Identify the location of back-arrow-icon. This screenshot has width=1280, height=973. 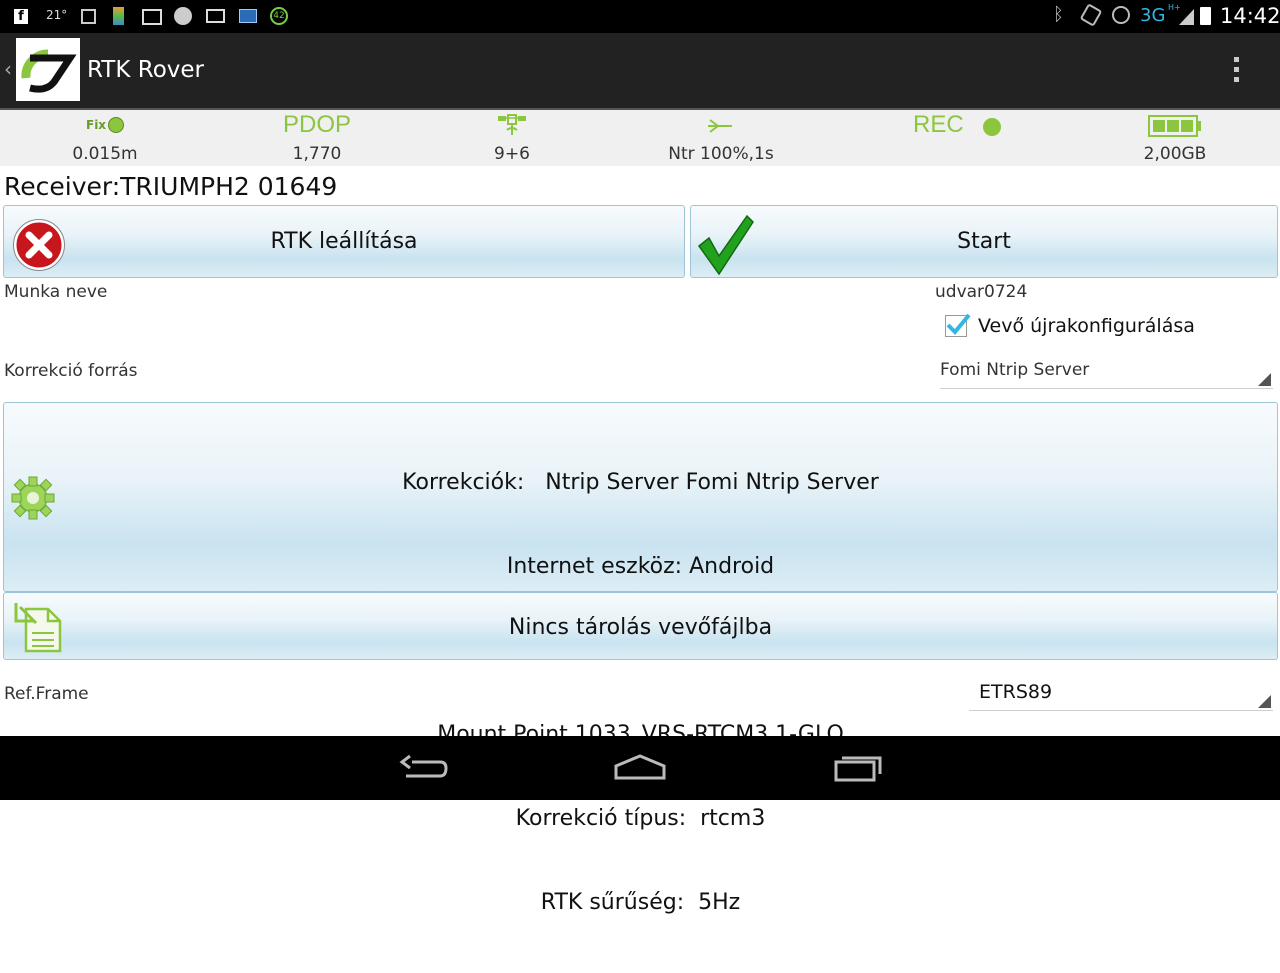
(423, 766).